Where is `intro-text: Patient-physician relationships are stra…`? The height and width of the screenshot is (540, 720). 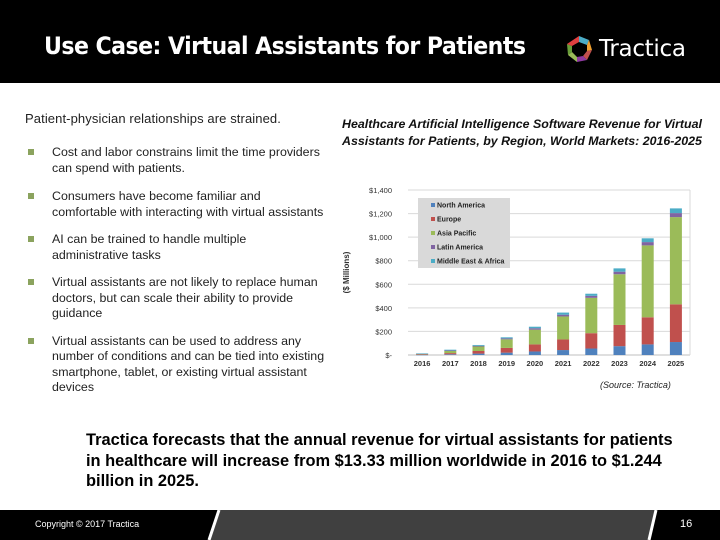 intro-text: Patient-physician relationships are stra… is located at coordinates (153, 118).